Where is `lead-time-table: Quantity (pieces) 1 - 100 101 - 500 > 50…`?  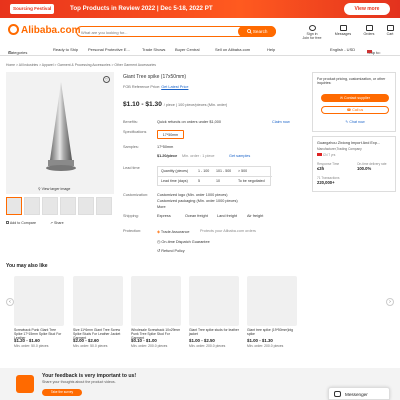
lead-time-table: Quantity (pieces) 1 - 100 101 - 500 > 50… is located at coordinates (214, 176).